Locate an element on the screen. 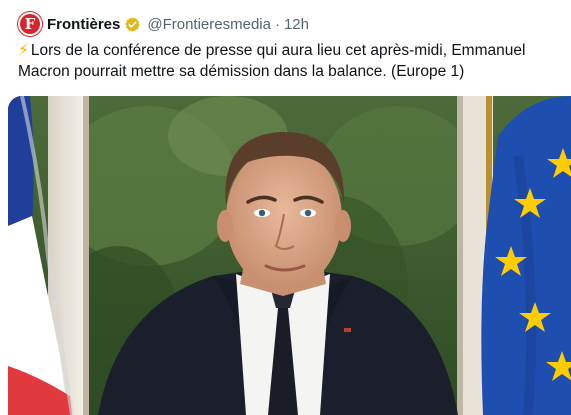 This screenshot has width=571, height=415. tweet-header: Frontières @Frontieresmedia · 12h is located at coordinates (178, 24).